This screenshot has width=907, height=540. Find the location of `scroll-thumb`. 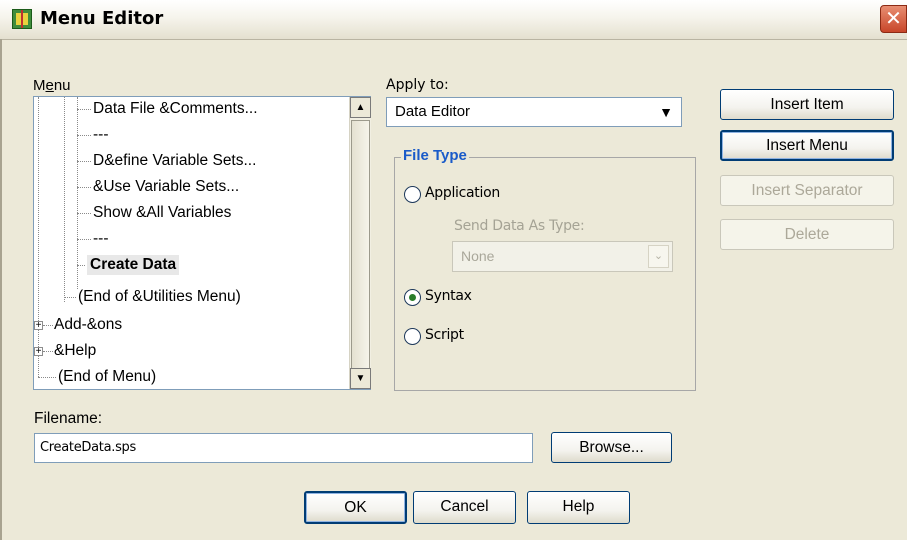

scroll-thumb is located at coordinates (360, 244).